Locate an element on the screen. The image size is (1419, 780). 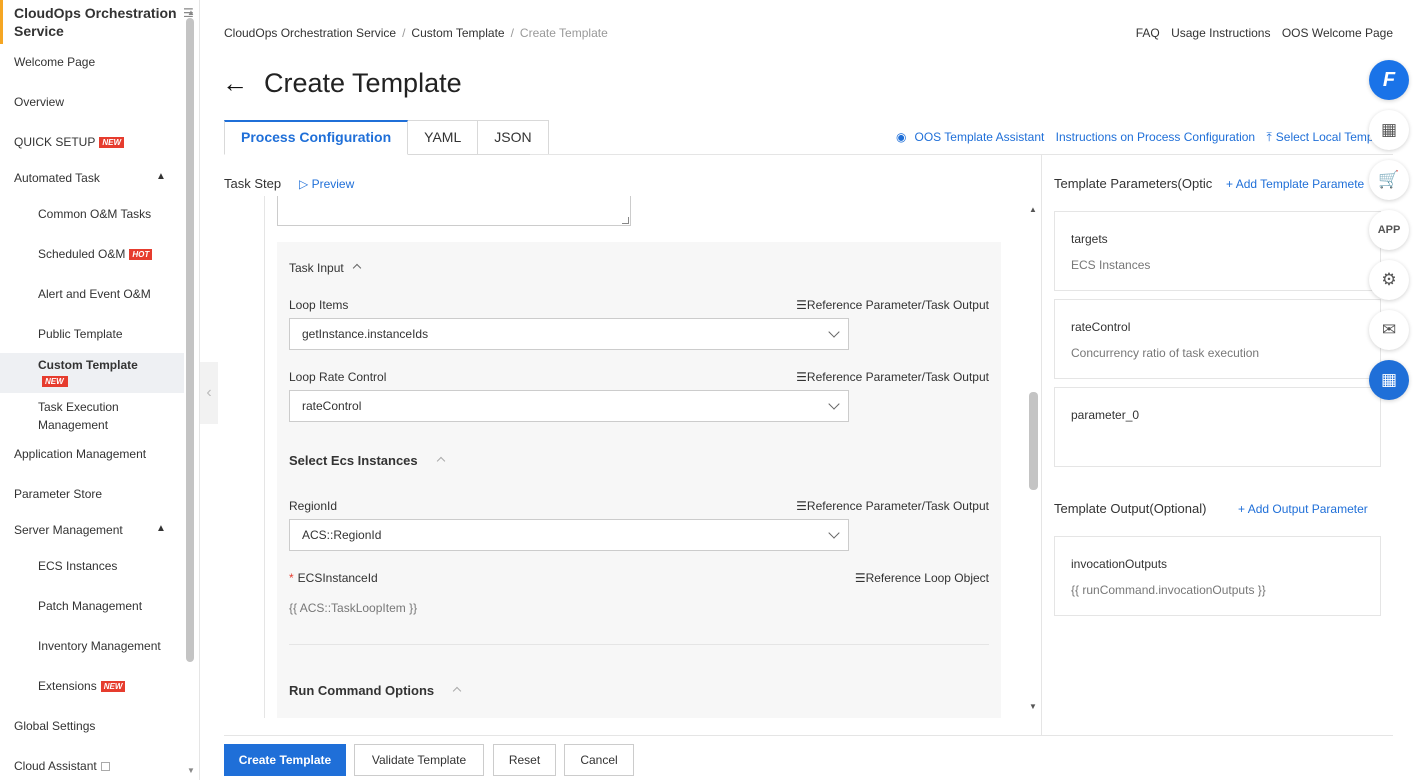
preview-link: ▷ Preview is located at coordinates (326, 184).